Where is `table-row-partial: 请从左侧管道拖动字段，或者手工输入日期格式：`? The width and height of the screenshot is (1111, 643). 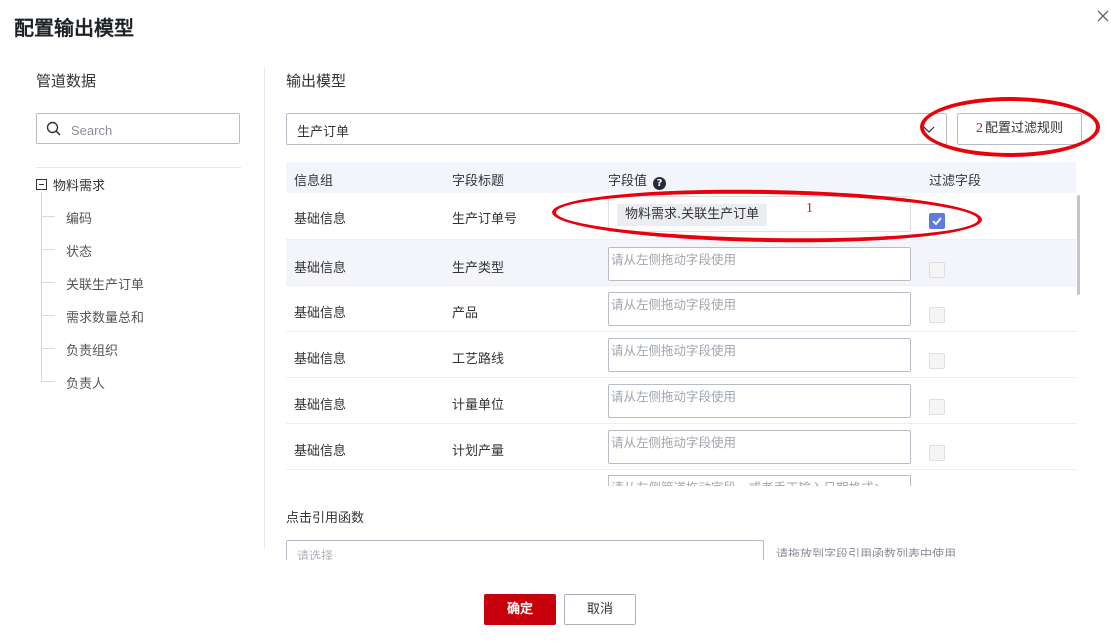 table-row-partial: 请从左侧管道拖动字段，或者手工输入日期格式： is located at coordinates (681, 478).